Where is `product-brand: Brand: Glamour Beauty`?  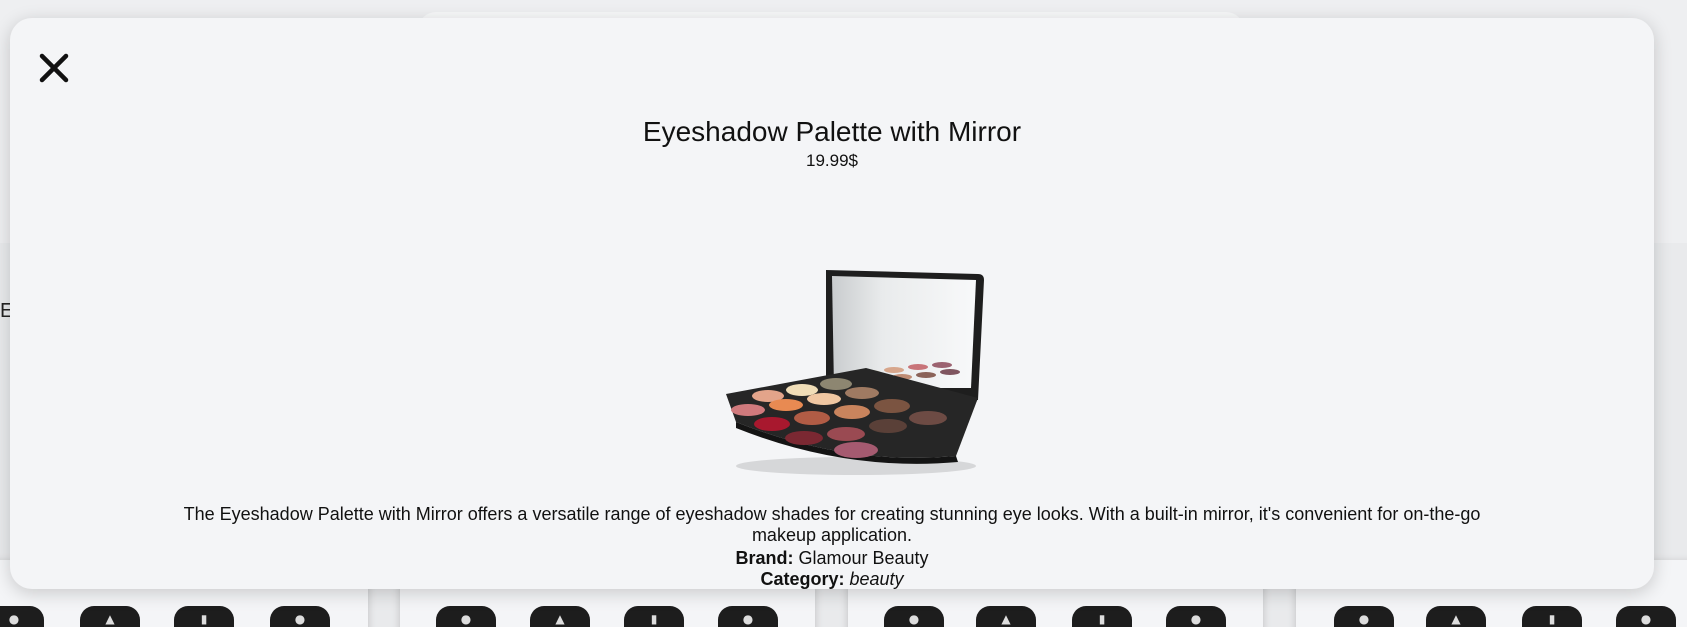
product-brand: Brand: Glamour Beauty is located at coordinates (832, 558).